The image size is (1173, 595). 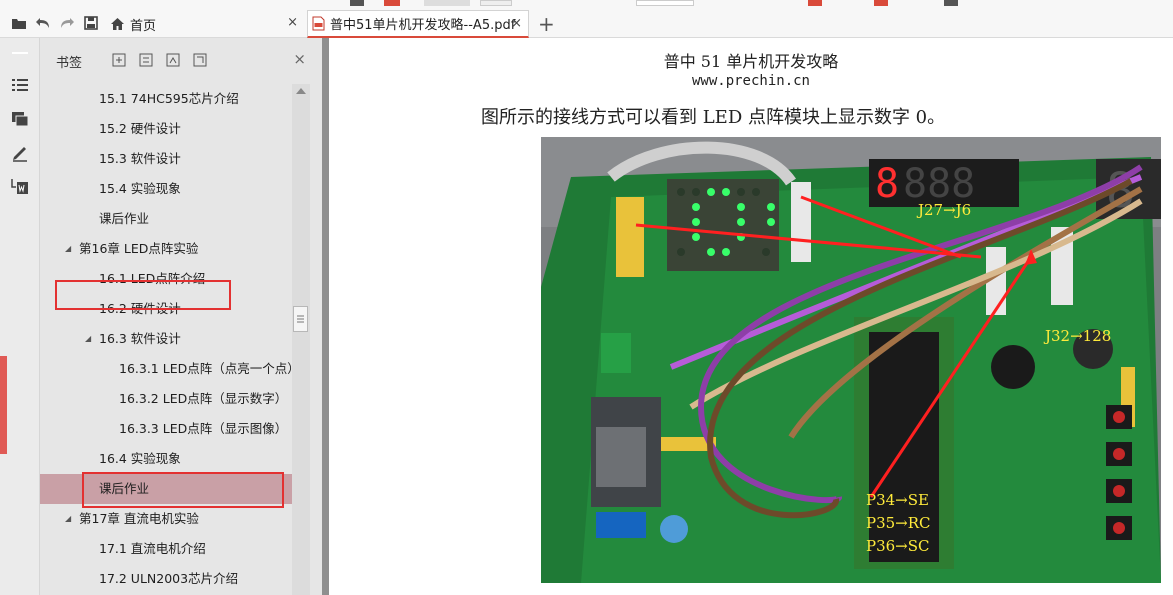 What do you see at coordinates (20, 187) in the screenshot?
I see `convert-to-word-icon` at bounding box center [20, 187].